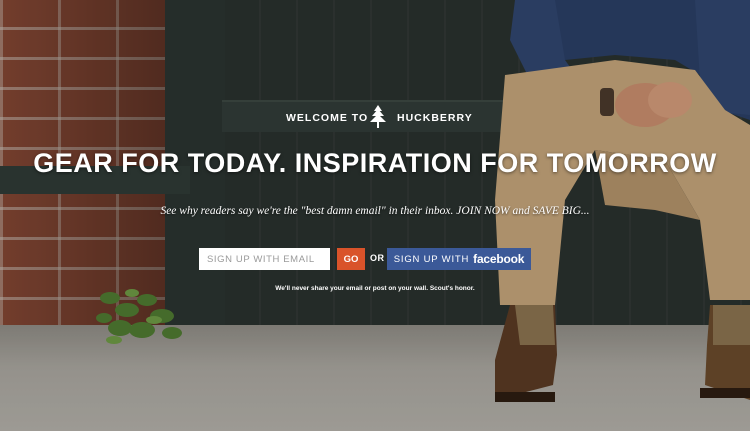 The width and height of the screenshot is (750, 431). I want to click on brand-prefix: WELCOME TO, so click(327, 118).